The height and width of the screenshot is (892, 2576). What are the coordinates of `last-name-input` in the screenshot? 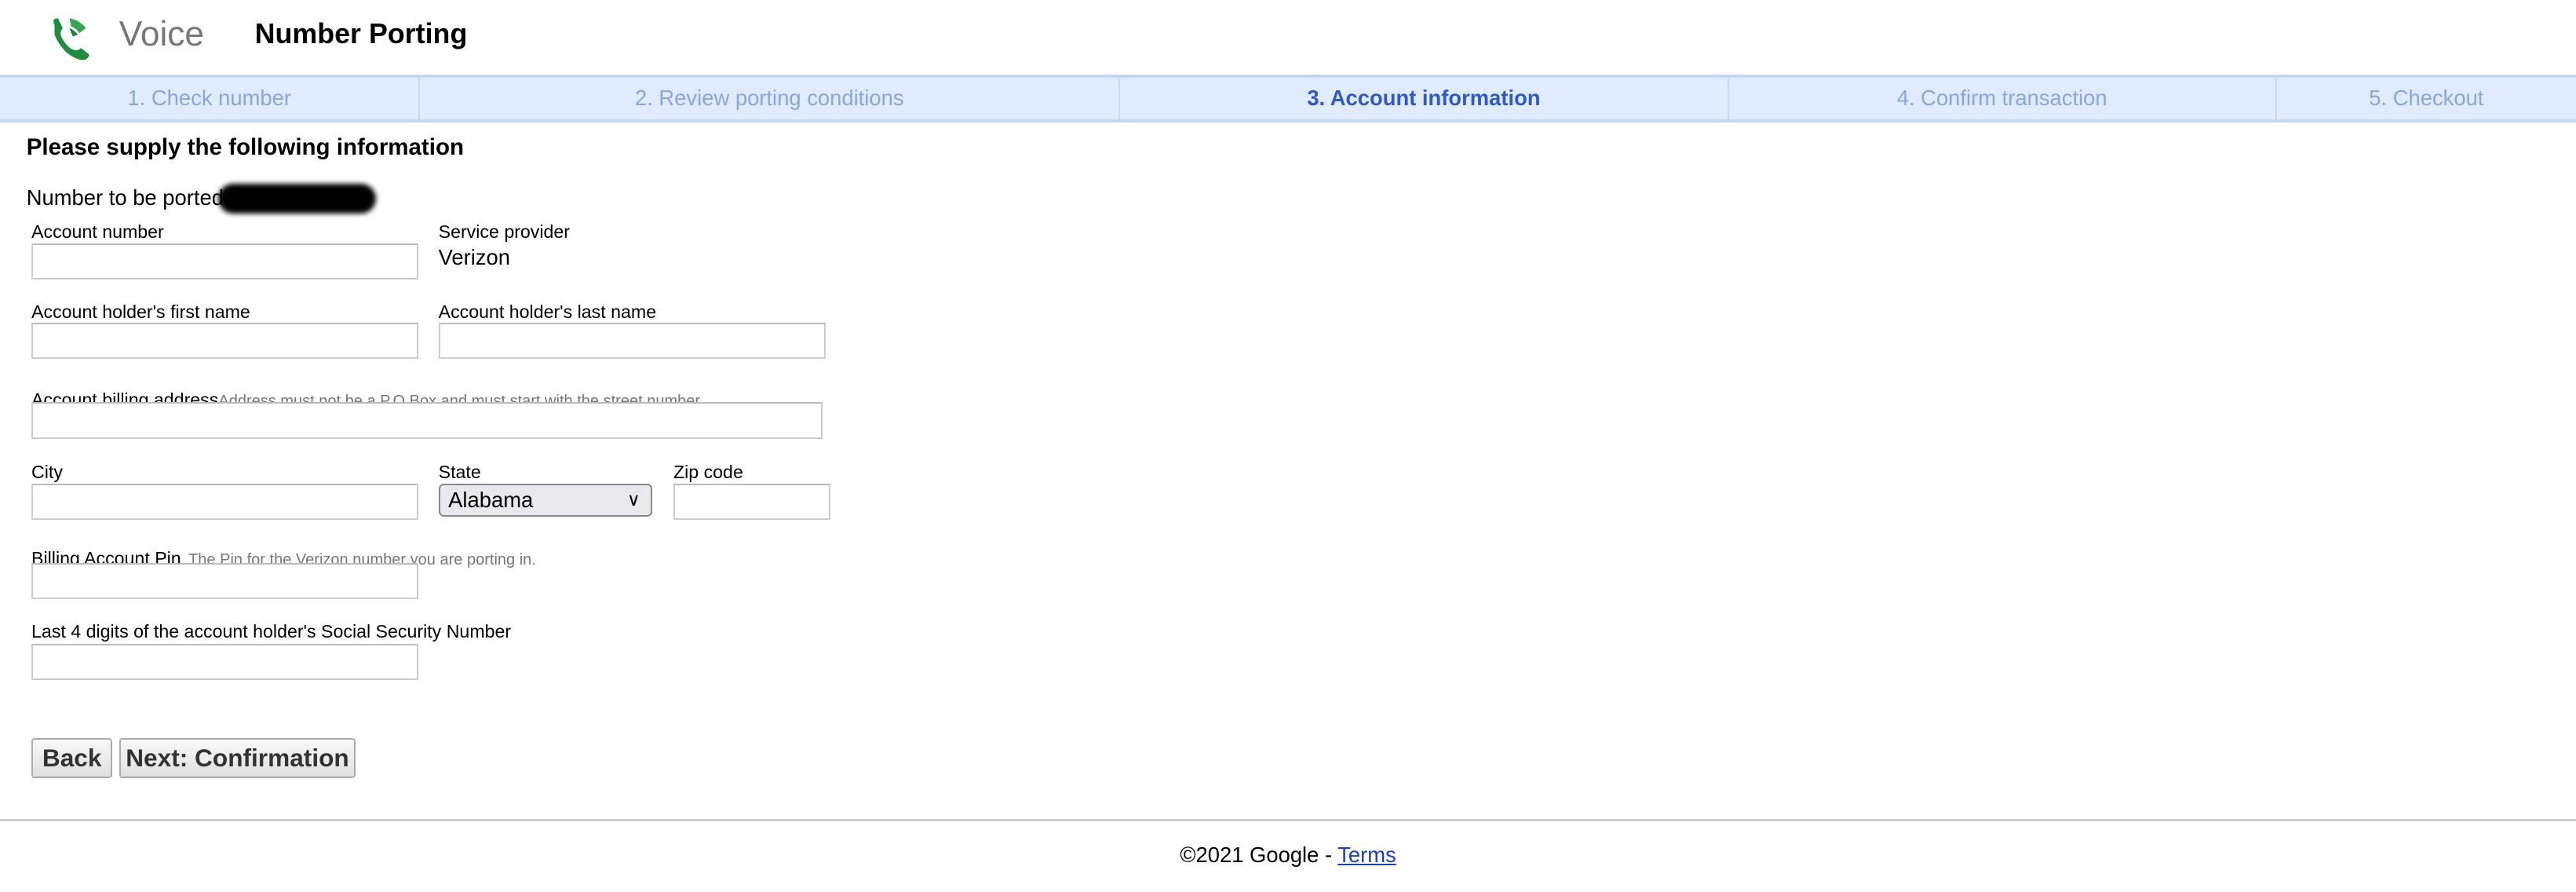 It's located at (632, 341).